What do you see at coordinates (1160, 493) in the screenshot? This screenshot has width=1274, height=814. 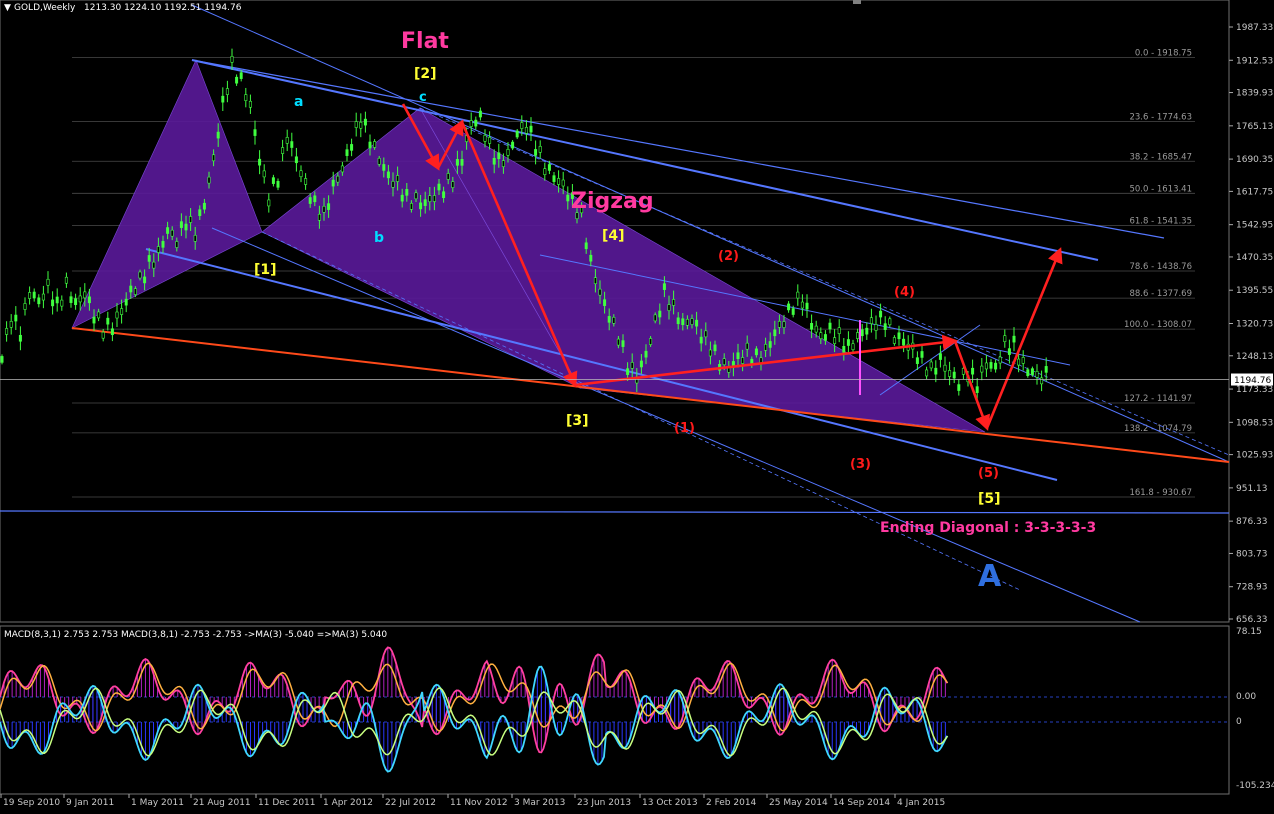 I see `fib-level-label: 161.8 - 930.67` at bounding box center [1160, 493].